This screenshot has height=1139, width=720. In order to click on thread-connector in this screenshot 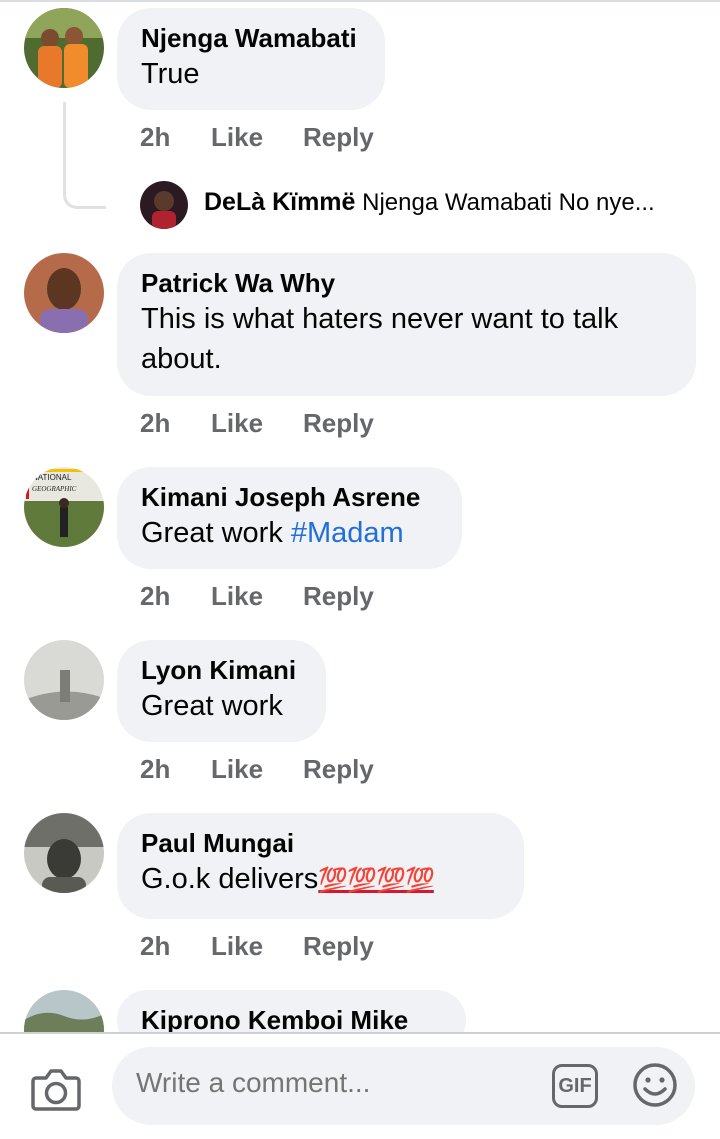, I will do `click(84, 155)`.